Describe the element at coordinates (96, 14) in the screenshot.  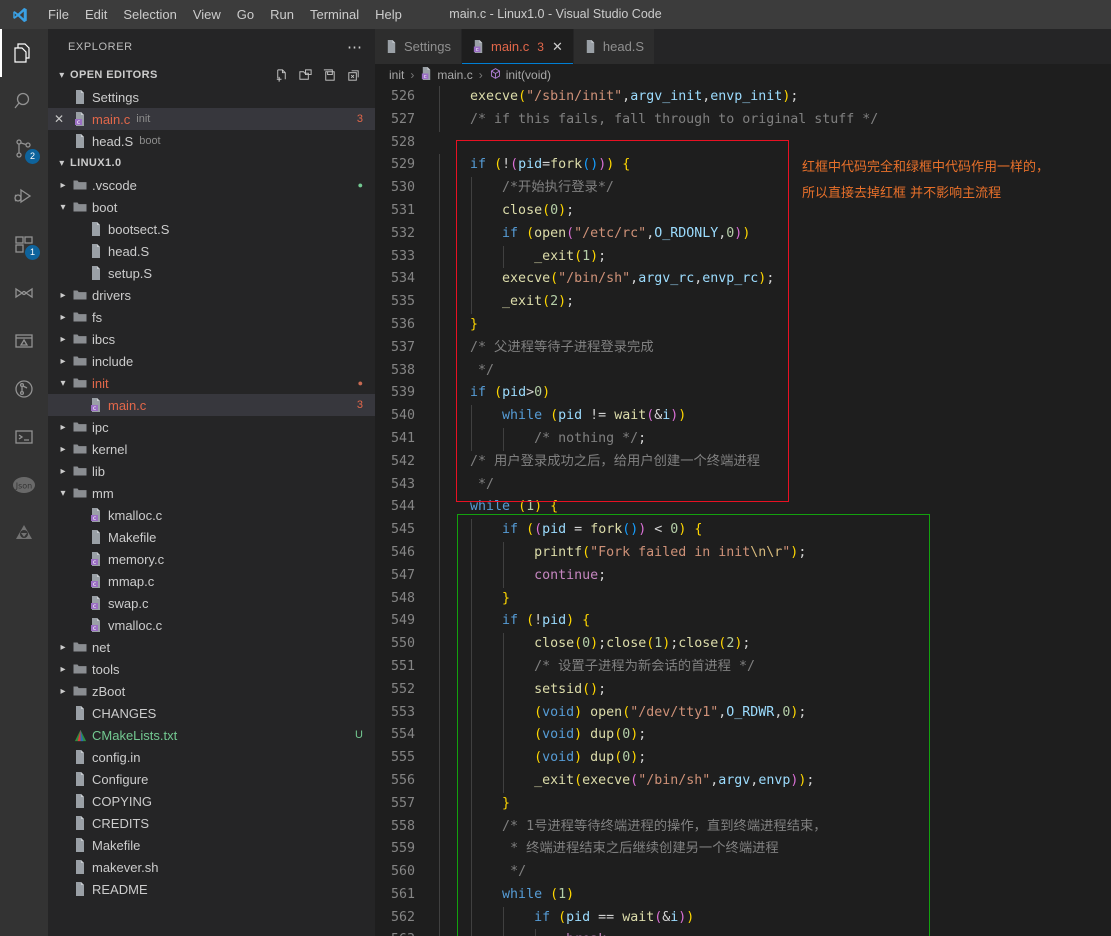
I see `menu-edit: Edit` at that location.